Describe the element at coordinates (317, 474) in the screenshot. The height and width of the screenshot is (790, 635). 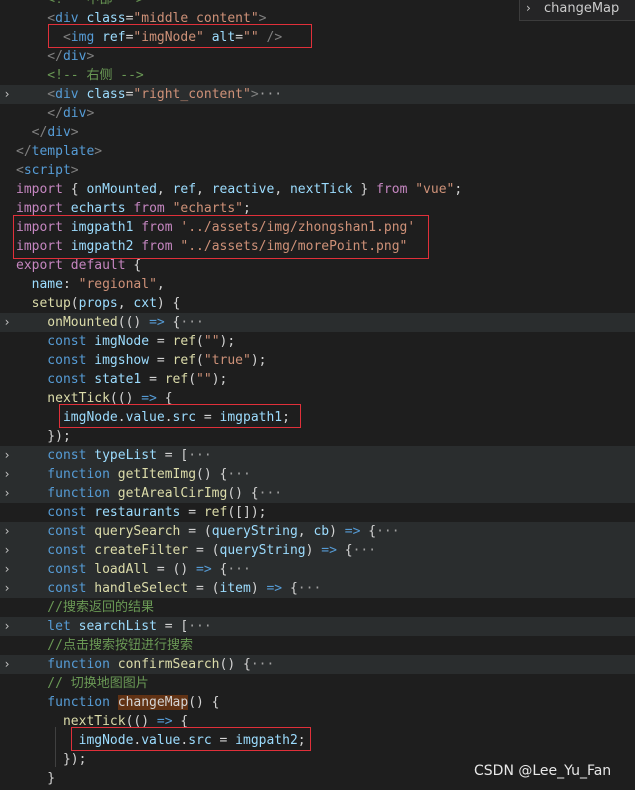
I see `code-line: › function getItemImg() {···` at that location.